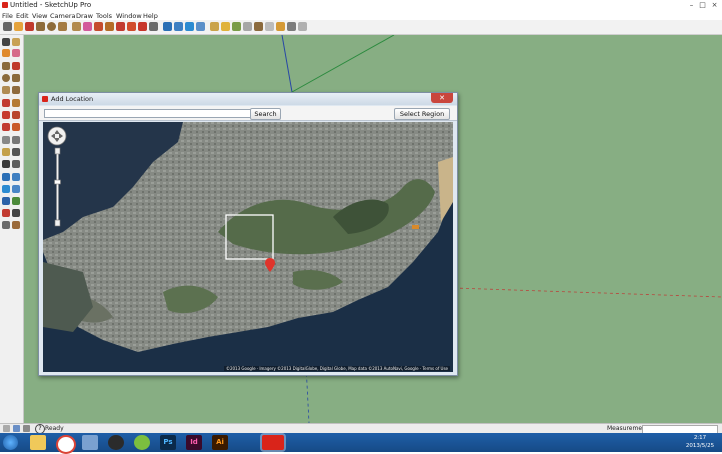  Describe the element at coordinates (39, 16) in the screenshot. I see `menu-view: View` at that location.